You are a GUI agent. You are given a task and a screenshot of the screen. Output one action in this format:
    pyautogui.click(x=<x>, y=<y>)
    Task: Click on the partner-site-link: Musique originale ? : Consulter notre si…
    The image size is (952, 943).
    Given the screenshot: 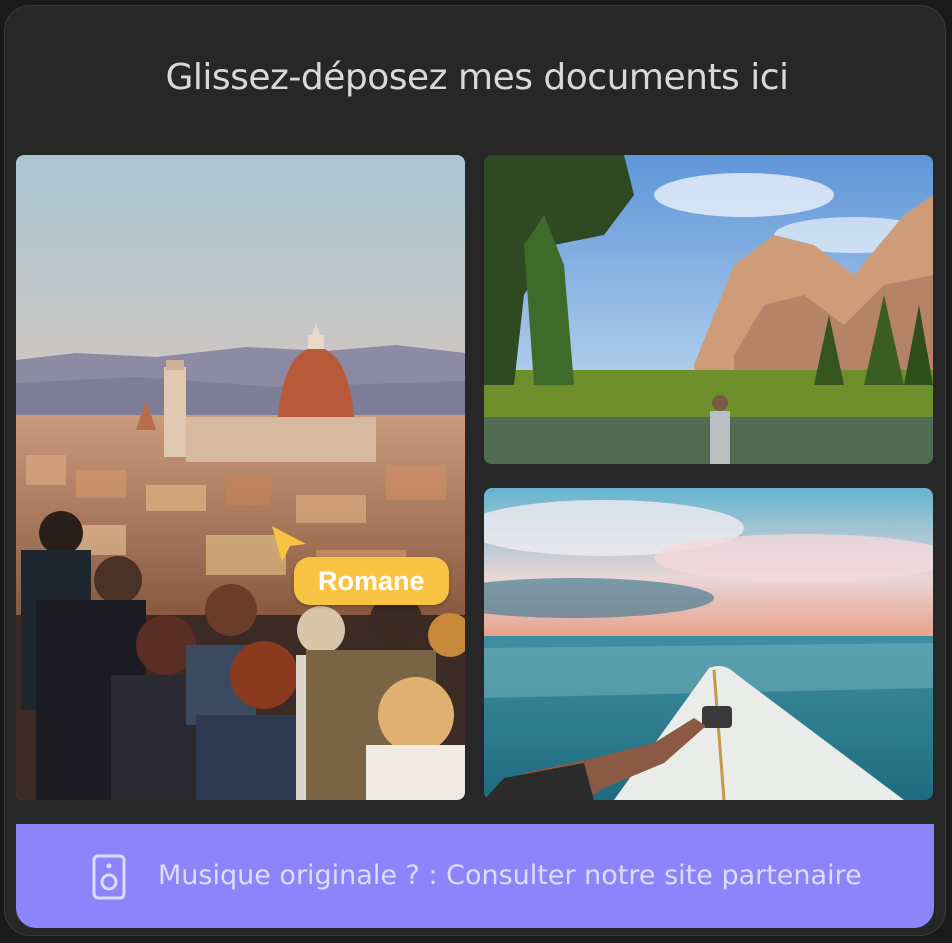 What is the action you would take?
    pyautogui.click(x=510, y=875)
    